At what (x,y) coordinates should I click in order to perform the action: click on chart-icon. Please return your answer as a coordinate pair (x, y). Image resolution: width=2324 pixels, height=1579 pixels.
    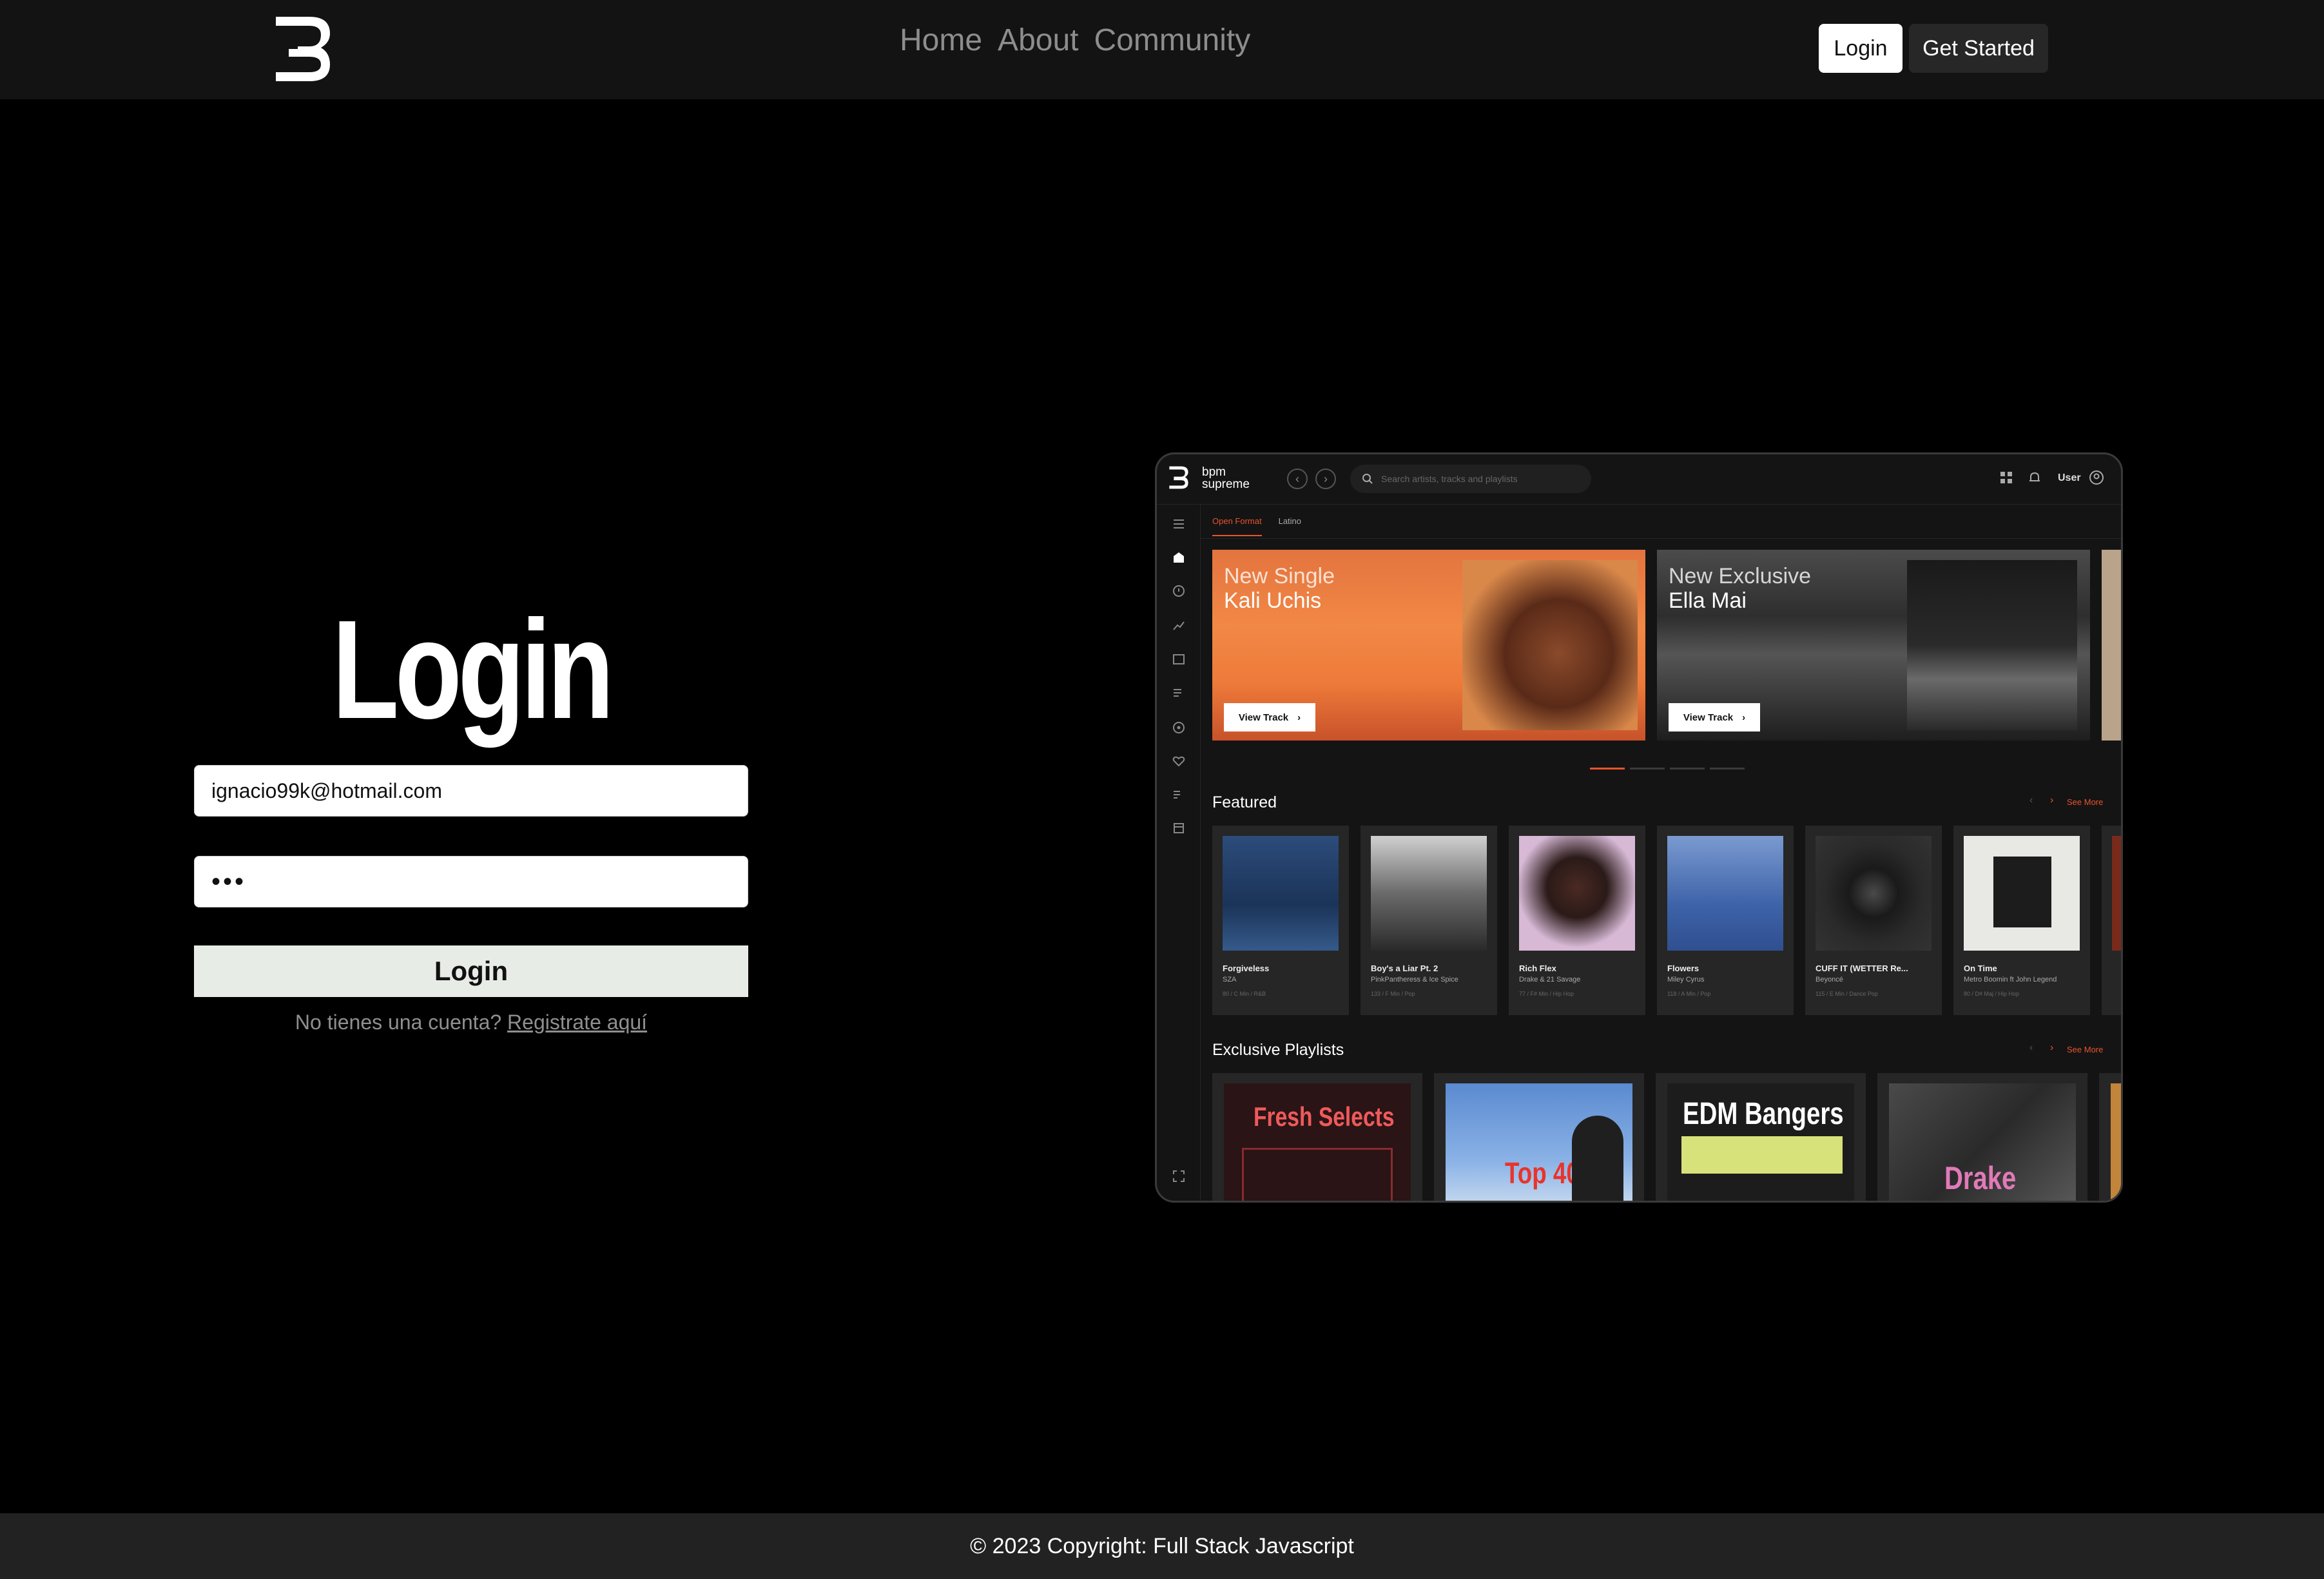
    Looking at the image, I should click on (1179, 625).